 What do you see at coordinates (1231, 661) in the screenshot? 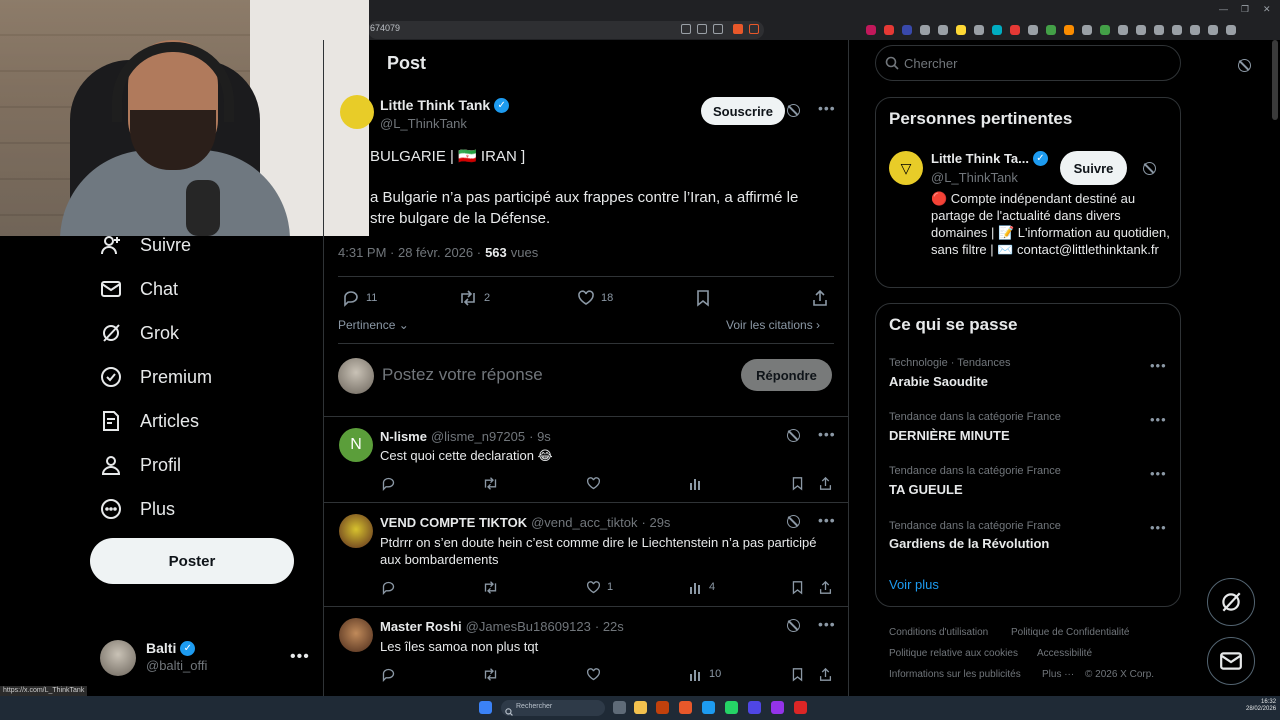
I see `messages-fab-button` at bounding box center [1231, 661].